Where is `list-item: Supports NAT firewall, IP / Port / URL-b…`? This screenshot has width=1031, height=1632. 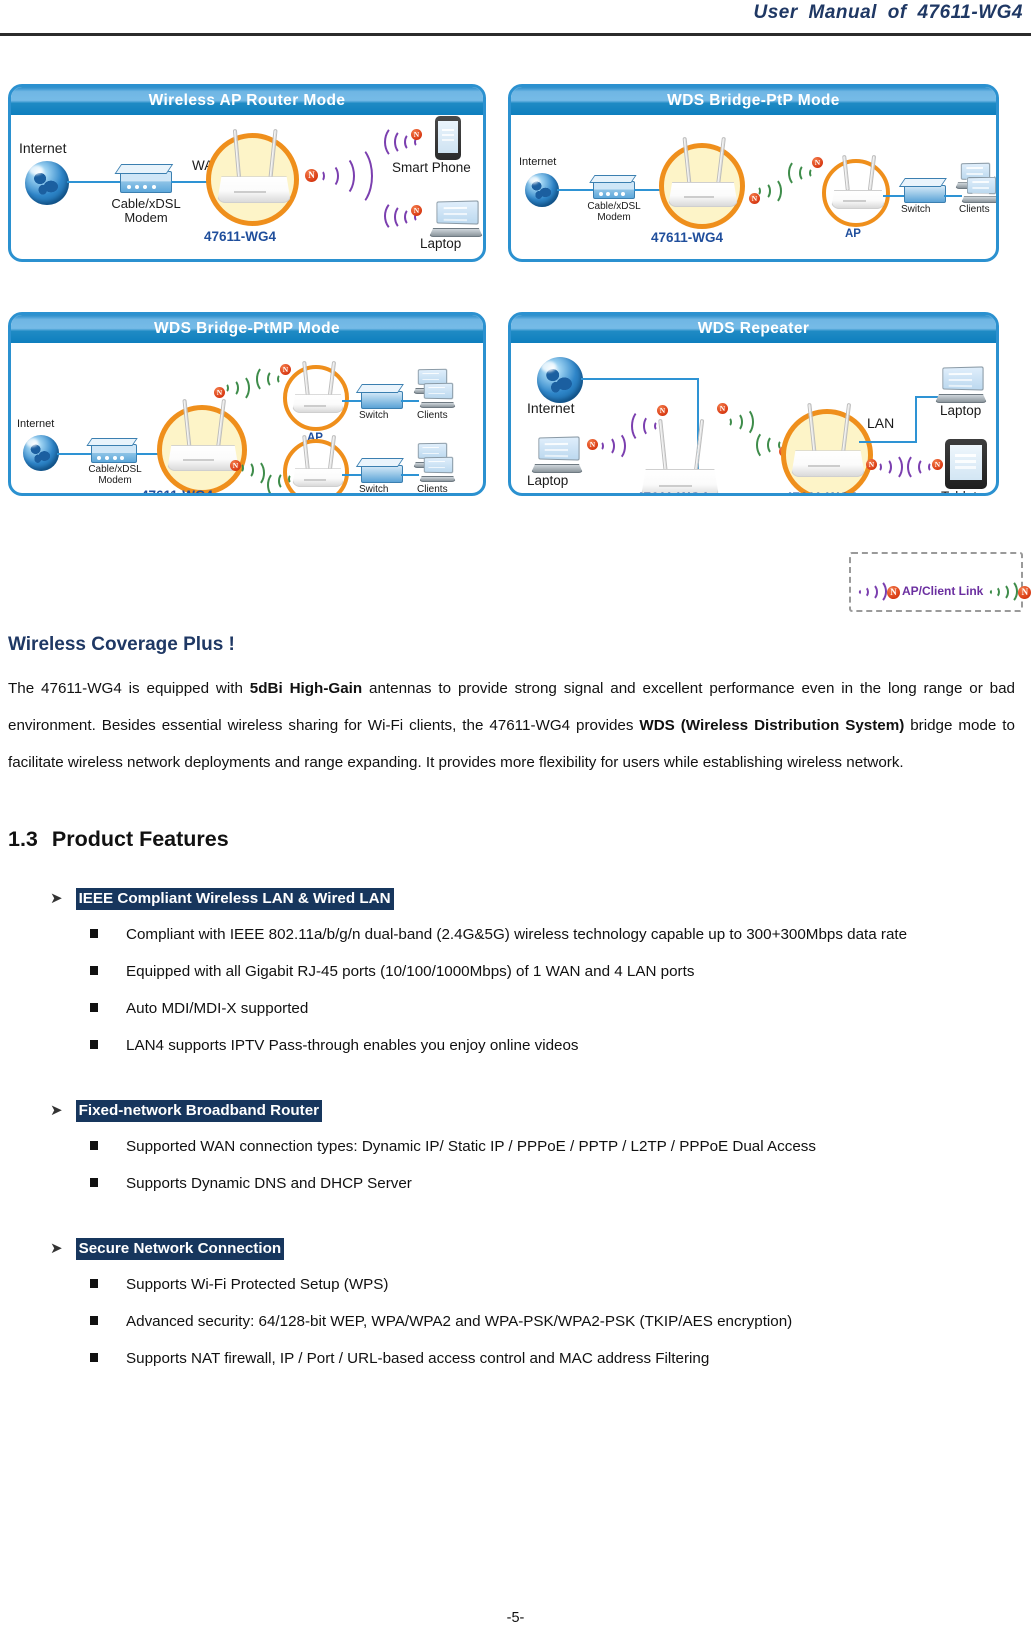 list-item: Supports NAT firewall, IP / Port / URL-b… is located at coordinates (552, 1358).